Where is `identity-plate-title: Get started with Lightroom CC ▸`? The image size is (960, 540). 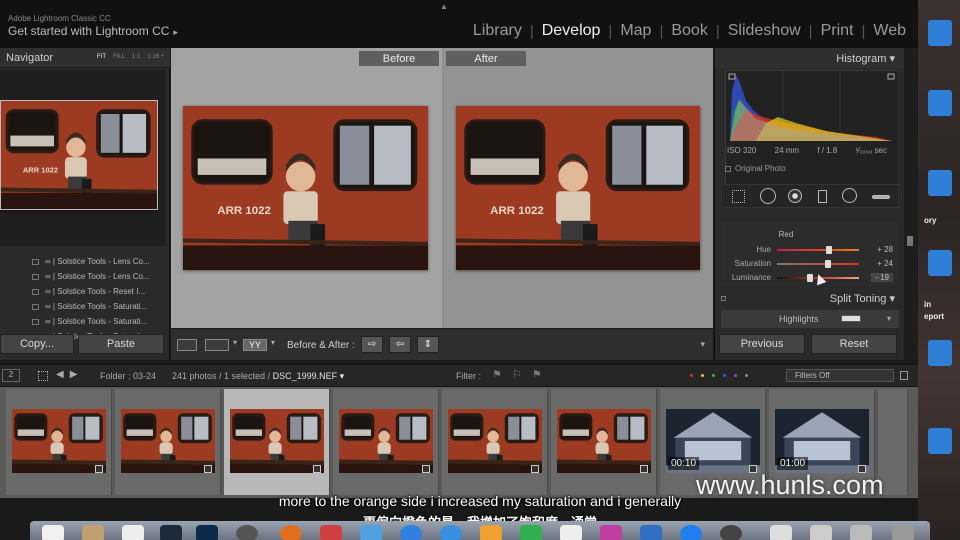 identity-plate-title: Get started with Lightroom CC ▸ is located at coordinates (93, 31).